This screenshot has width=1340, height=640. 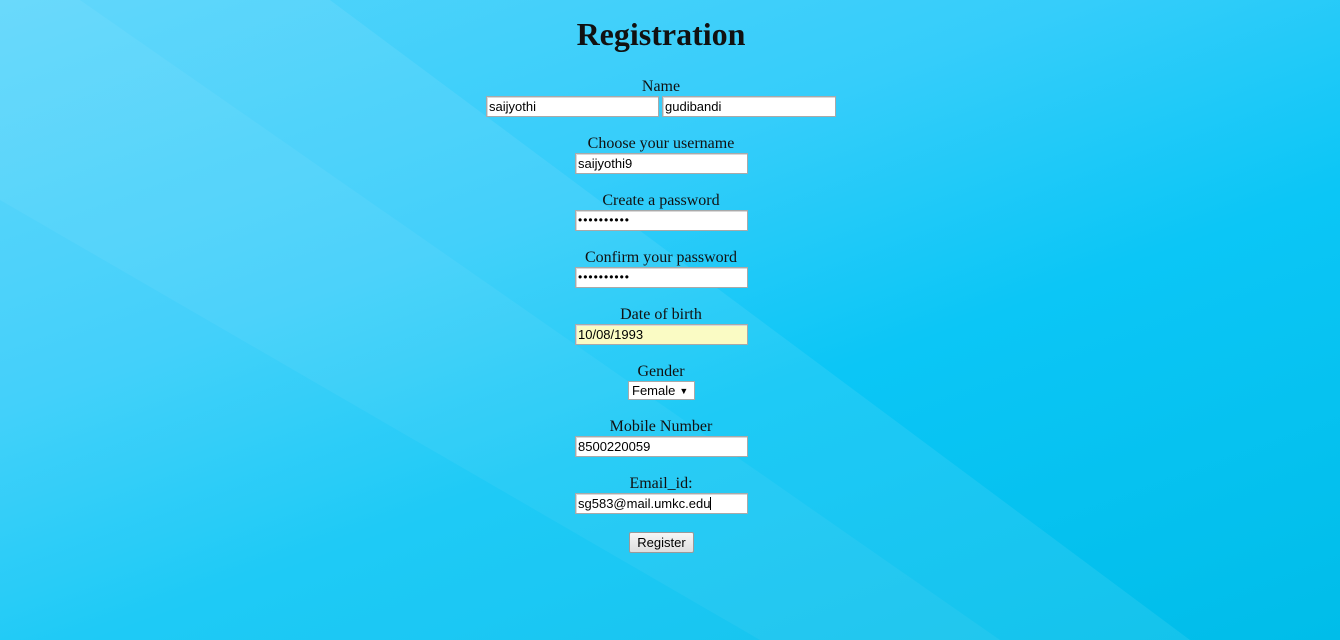 What do you see at coordinates (661, 257) in the screenshot?
I see `confirm-password-label: Confirm your password` at bounding box center [661, 257].